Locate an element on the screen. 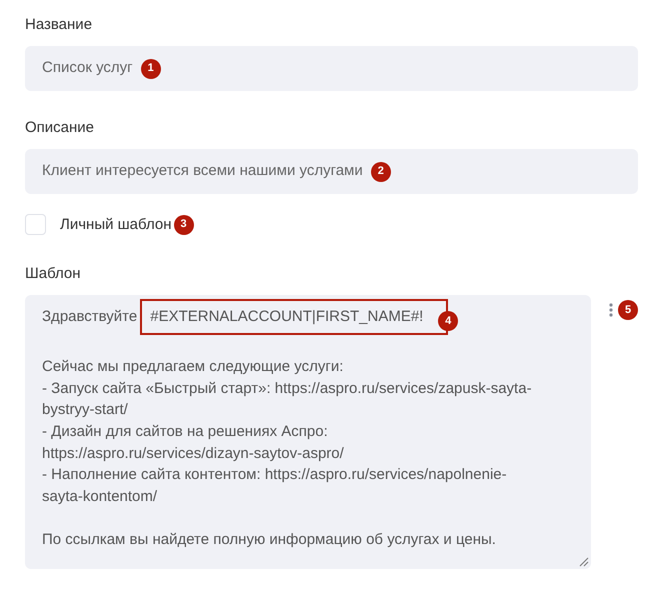 The height and width of the screenshot is (599, 667). template-text: По ссылкам вы найдете полную информацию об услугах и цены. is located at coordinates (269, 540).